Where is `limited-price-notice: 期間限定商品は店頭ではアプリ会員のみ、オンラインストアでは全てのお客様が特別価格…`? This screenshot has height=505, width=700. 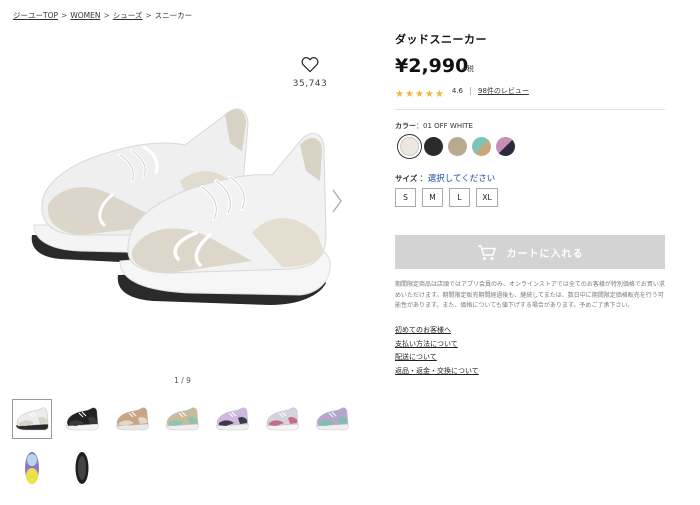 limited-price-notice: 期間限定商品は店頭ではアプリ会員のみ、オンラインストアでは全てのお客様が特別価格… is located at coordinates (530, 295).